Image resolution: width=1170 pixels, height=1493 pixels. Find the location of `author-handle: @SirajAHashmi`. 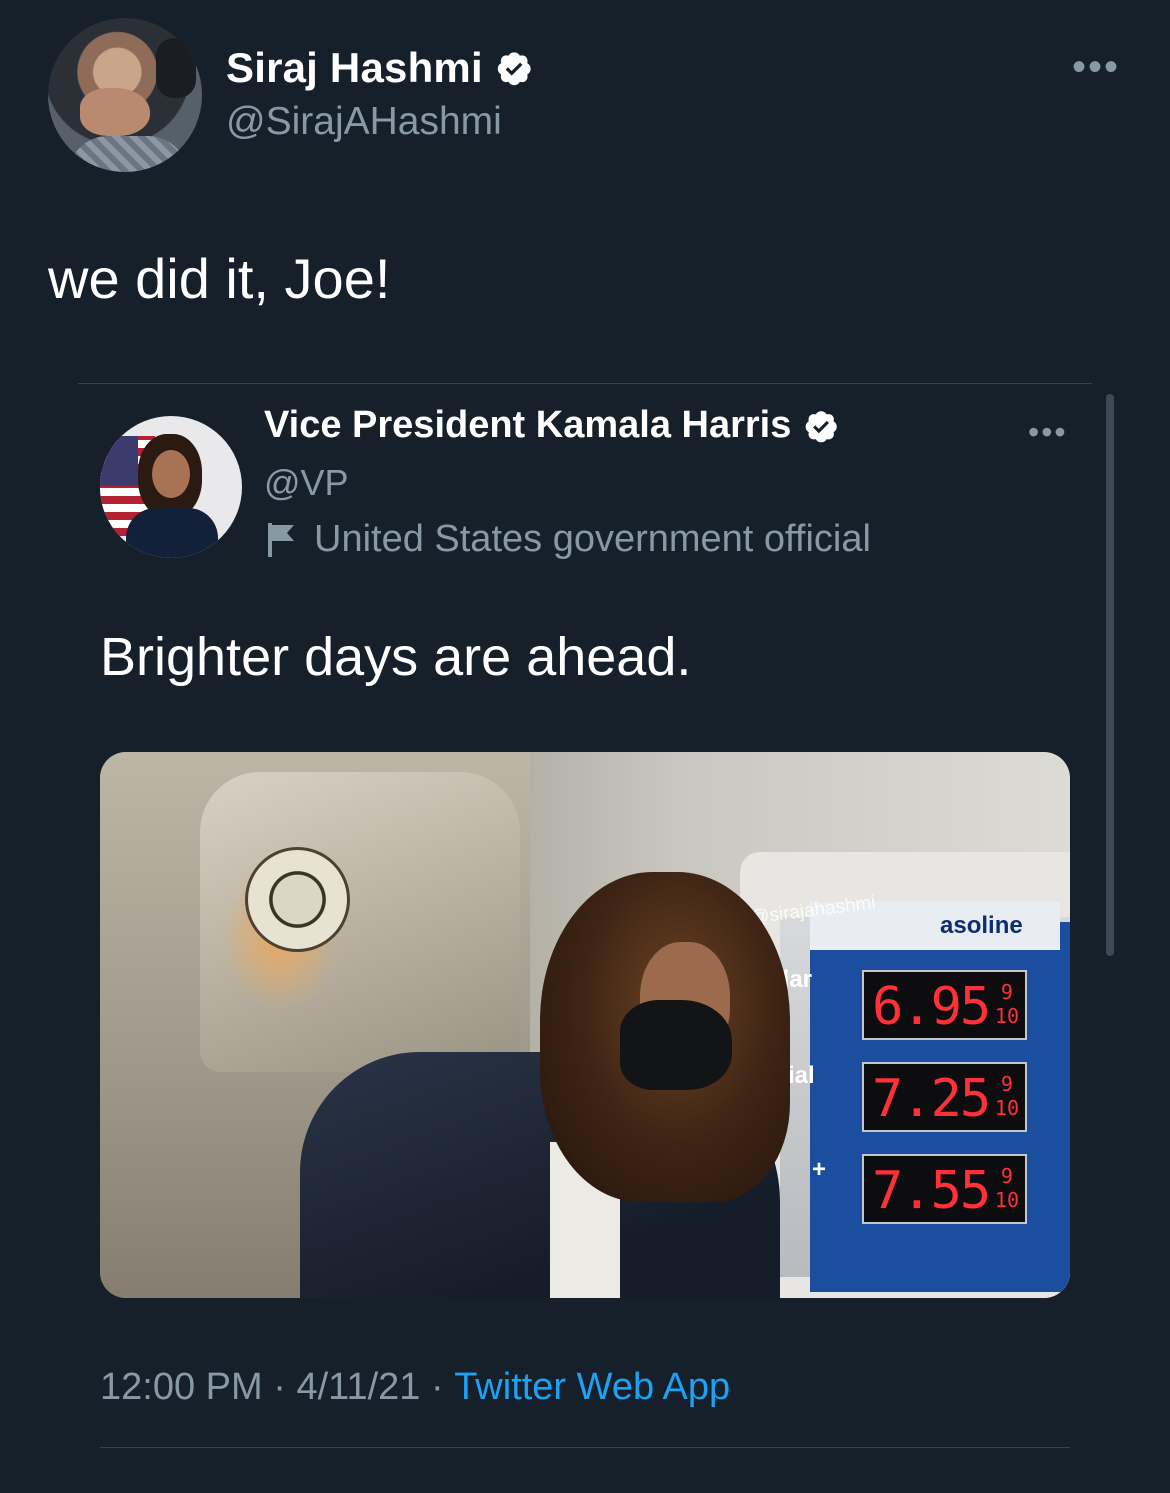

author-handle: @SirajAHashmi is located at coordinates (364, 122).